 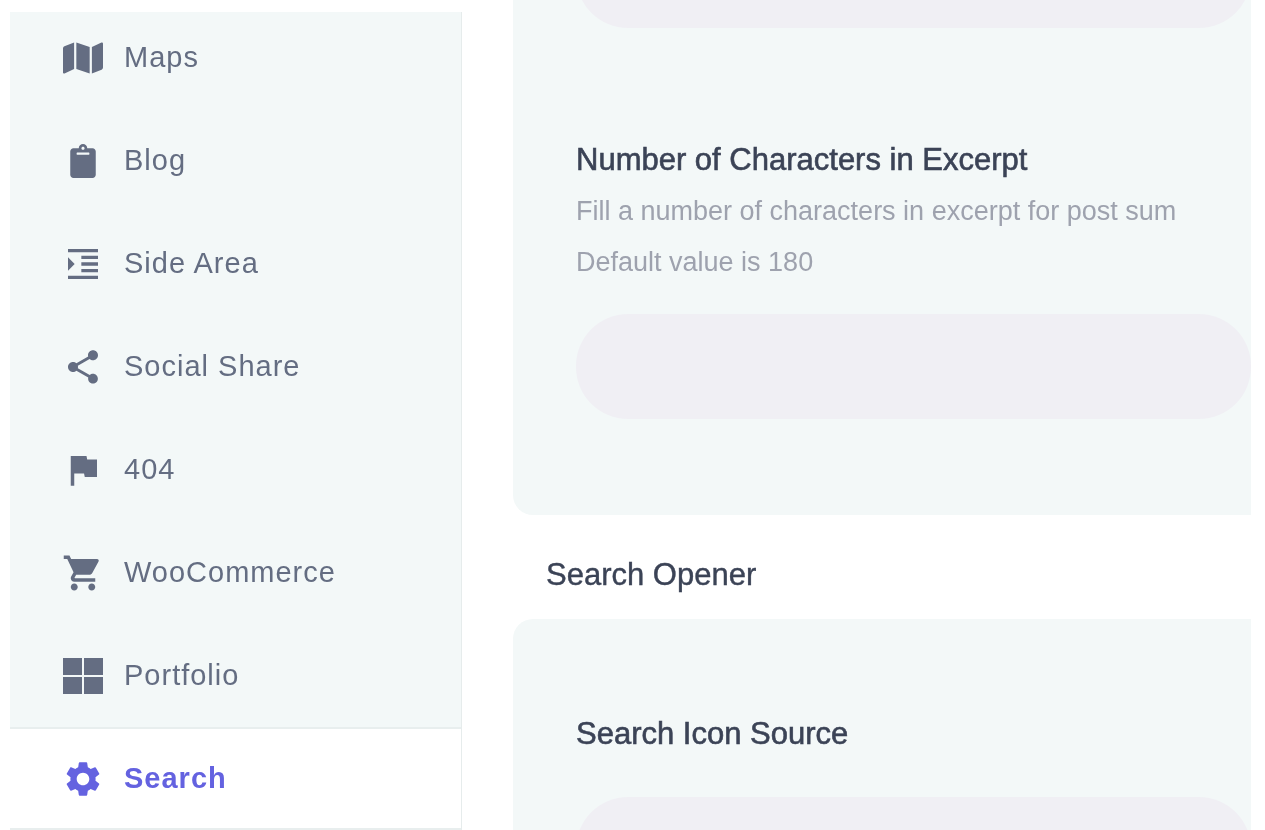 What do you see at coordinates (235, 366) in the screenshot?
I see `sidebar-item: Social Share` at bounding box center [235, 366].